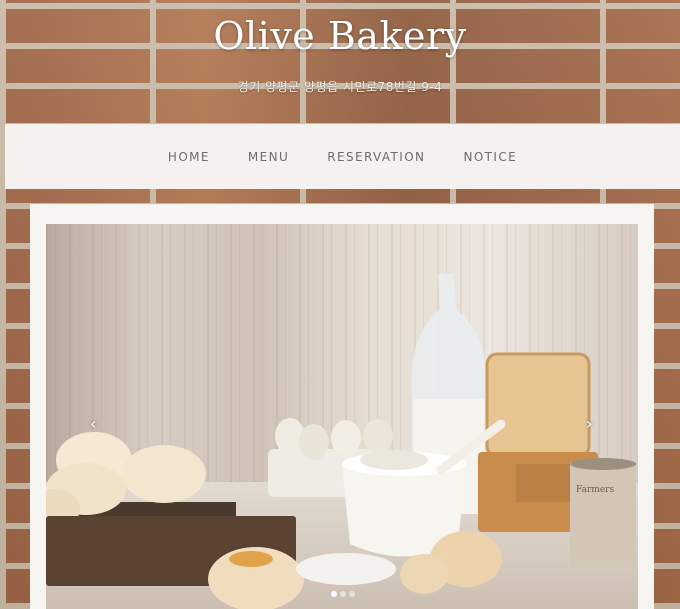 Image resolution: width=680 pixels, height=609 pixels. Describe the element at coordinates (376, 157) in the screenshot. I see `nav-item-reservation: RESERVATION` at that location.